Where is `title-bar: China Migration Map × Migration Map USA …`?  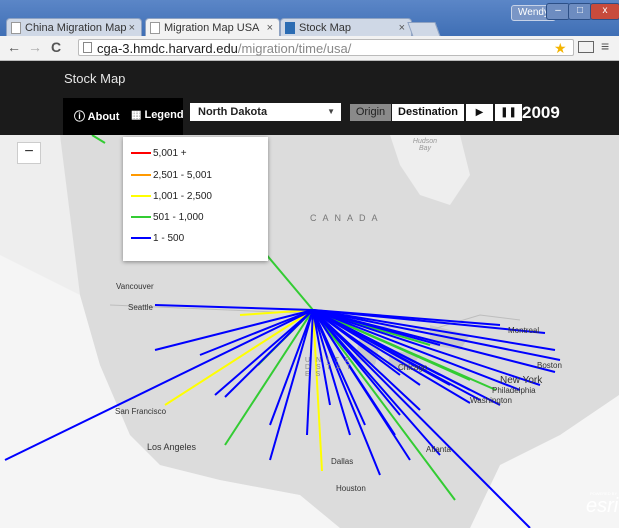
title-bar: China Migration Map × Migration Map USA … is located at coordinates (309, 18).